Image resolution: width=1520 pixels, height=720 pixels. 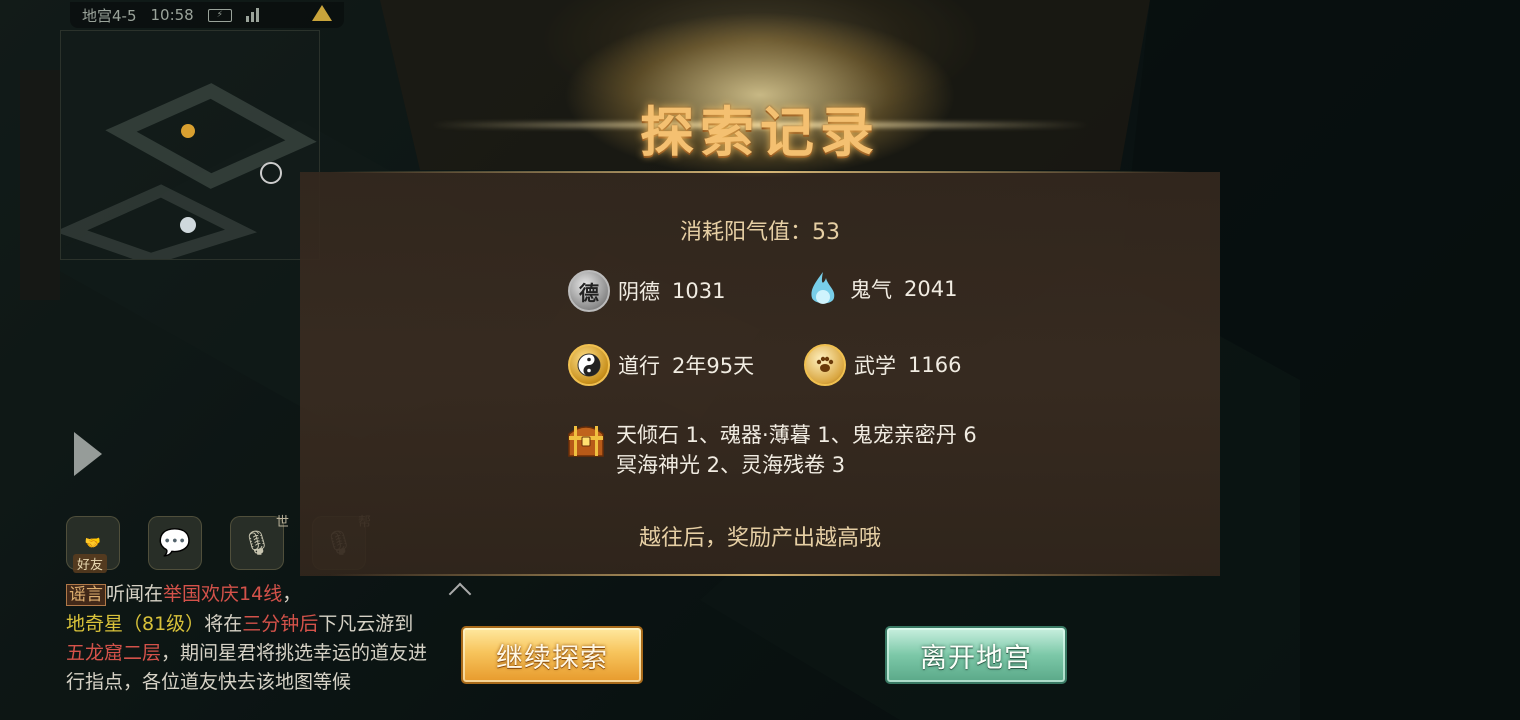 What do you see at coordinates (875, 366) in the screenshot?
I see `stat-name: 武学` at bounding box center [875, 366].